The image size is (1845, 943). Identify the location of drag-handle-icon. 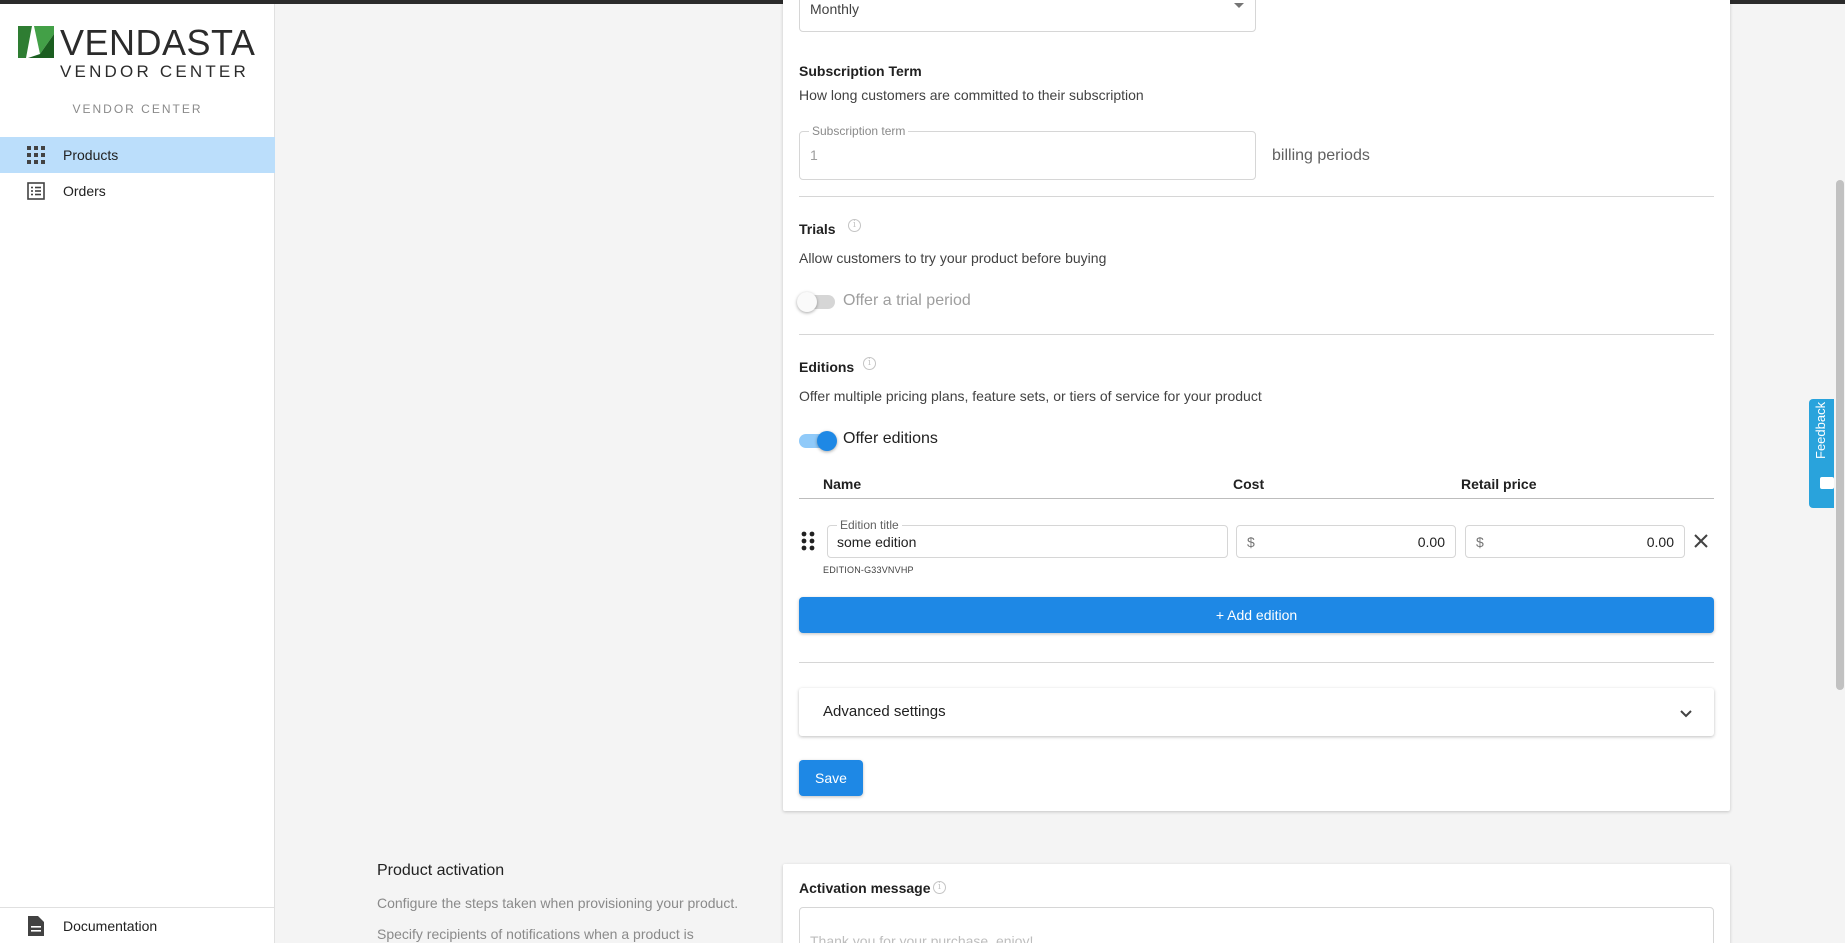
(808, 541).